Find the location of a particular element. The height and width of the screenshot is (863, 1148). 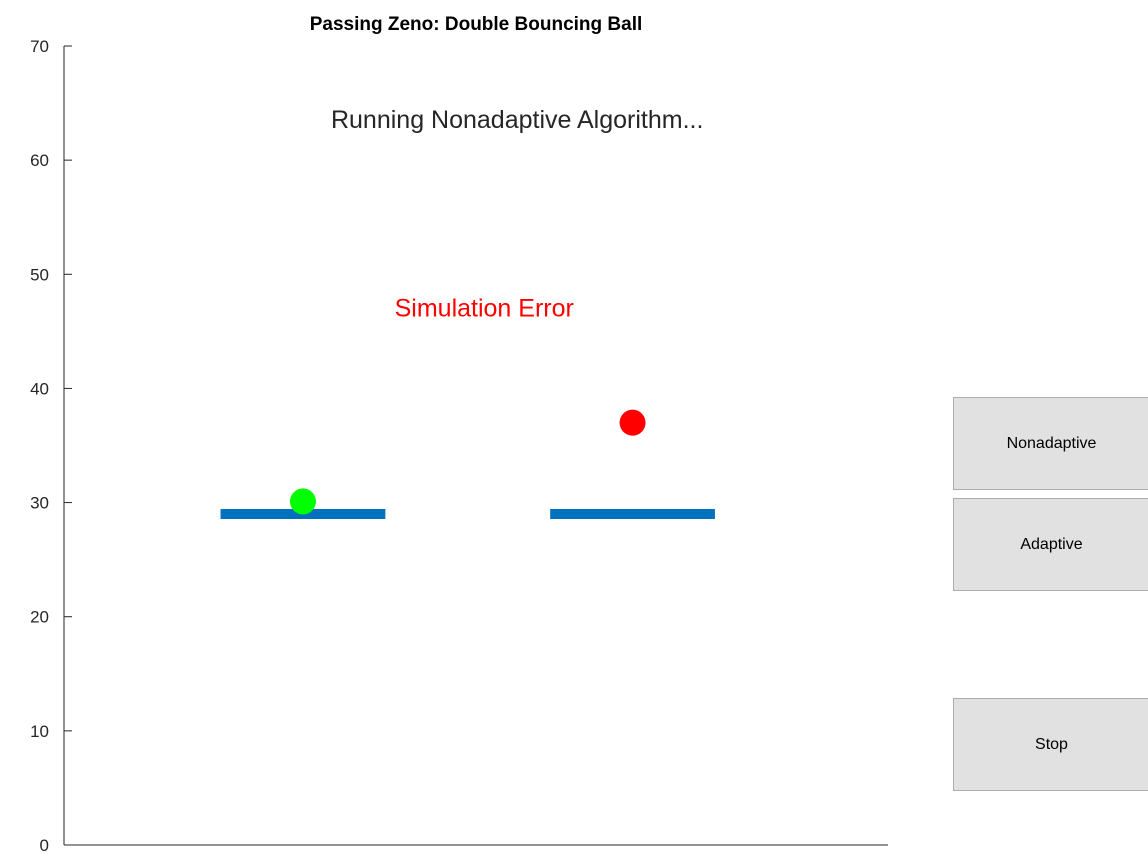

y-tick-label: 50 is located at coordinates (39, 274).